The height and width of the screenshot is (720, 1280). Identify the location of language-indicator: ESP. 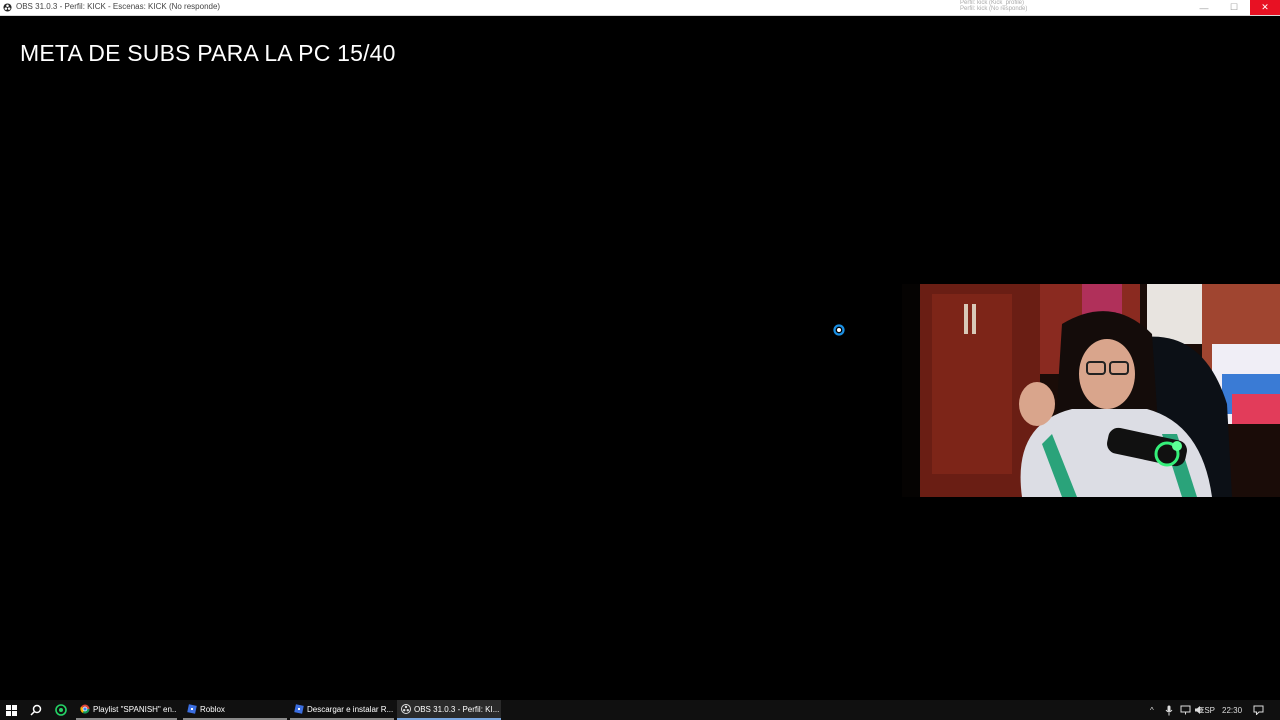
(1207, 710).